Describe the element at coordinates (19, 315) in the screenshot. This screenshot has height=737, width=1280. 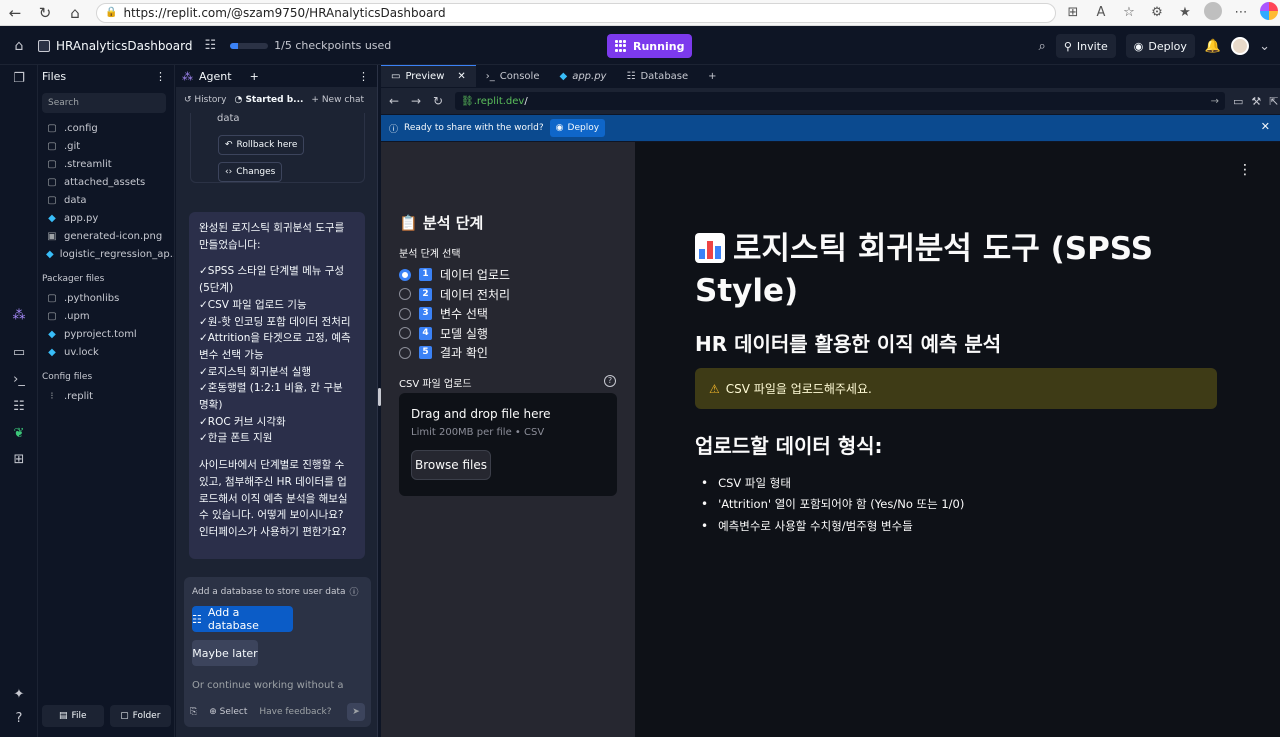
I see `agent-icon: ⁂` at that location.